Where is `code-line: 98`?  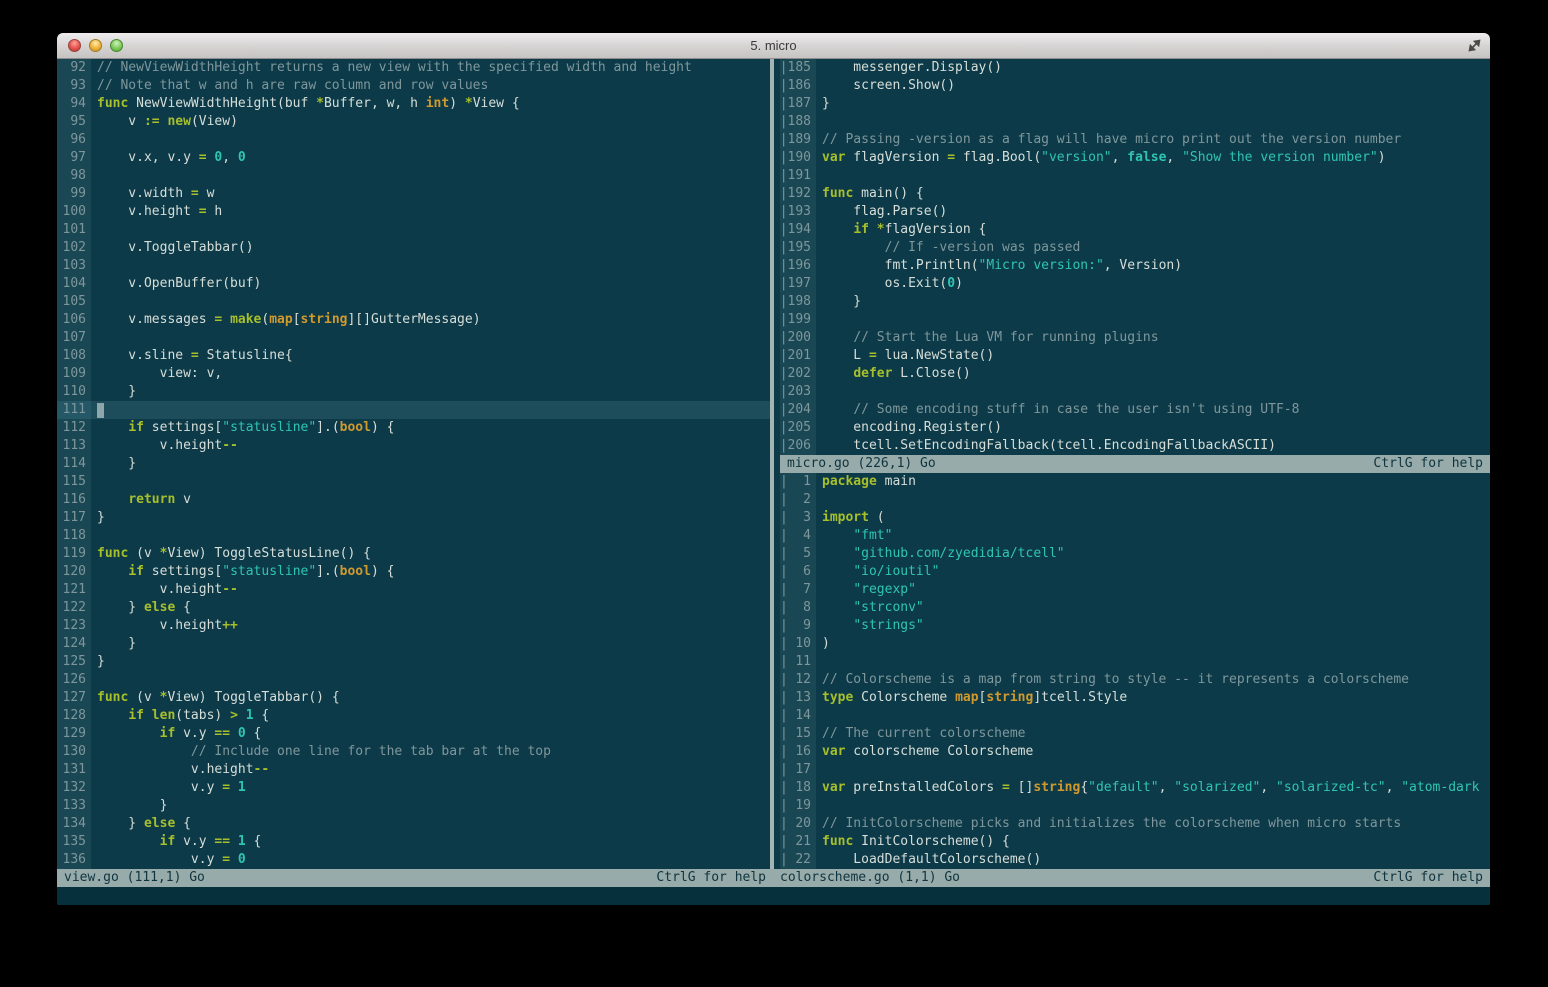
code-line: 98 is located at coordinates (413, 176).